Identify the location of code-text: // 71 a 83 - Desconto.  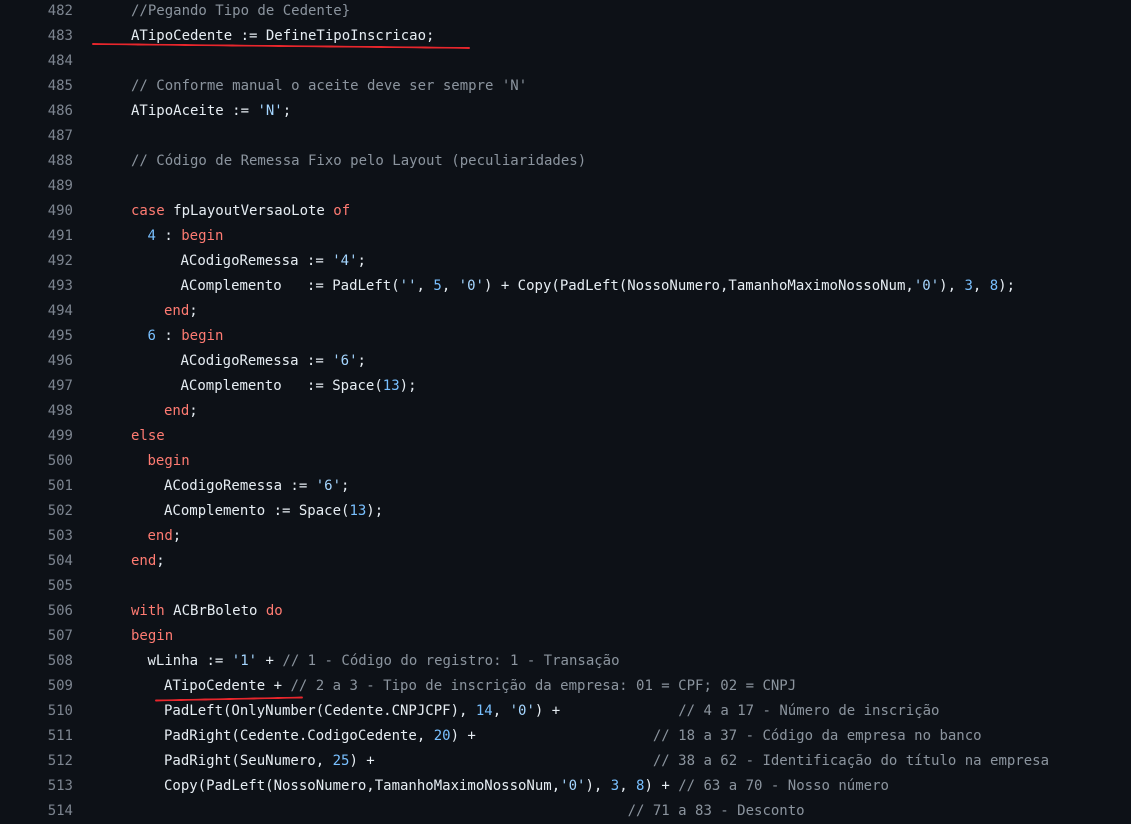
(484, 811).